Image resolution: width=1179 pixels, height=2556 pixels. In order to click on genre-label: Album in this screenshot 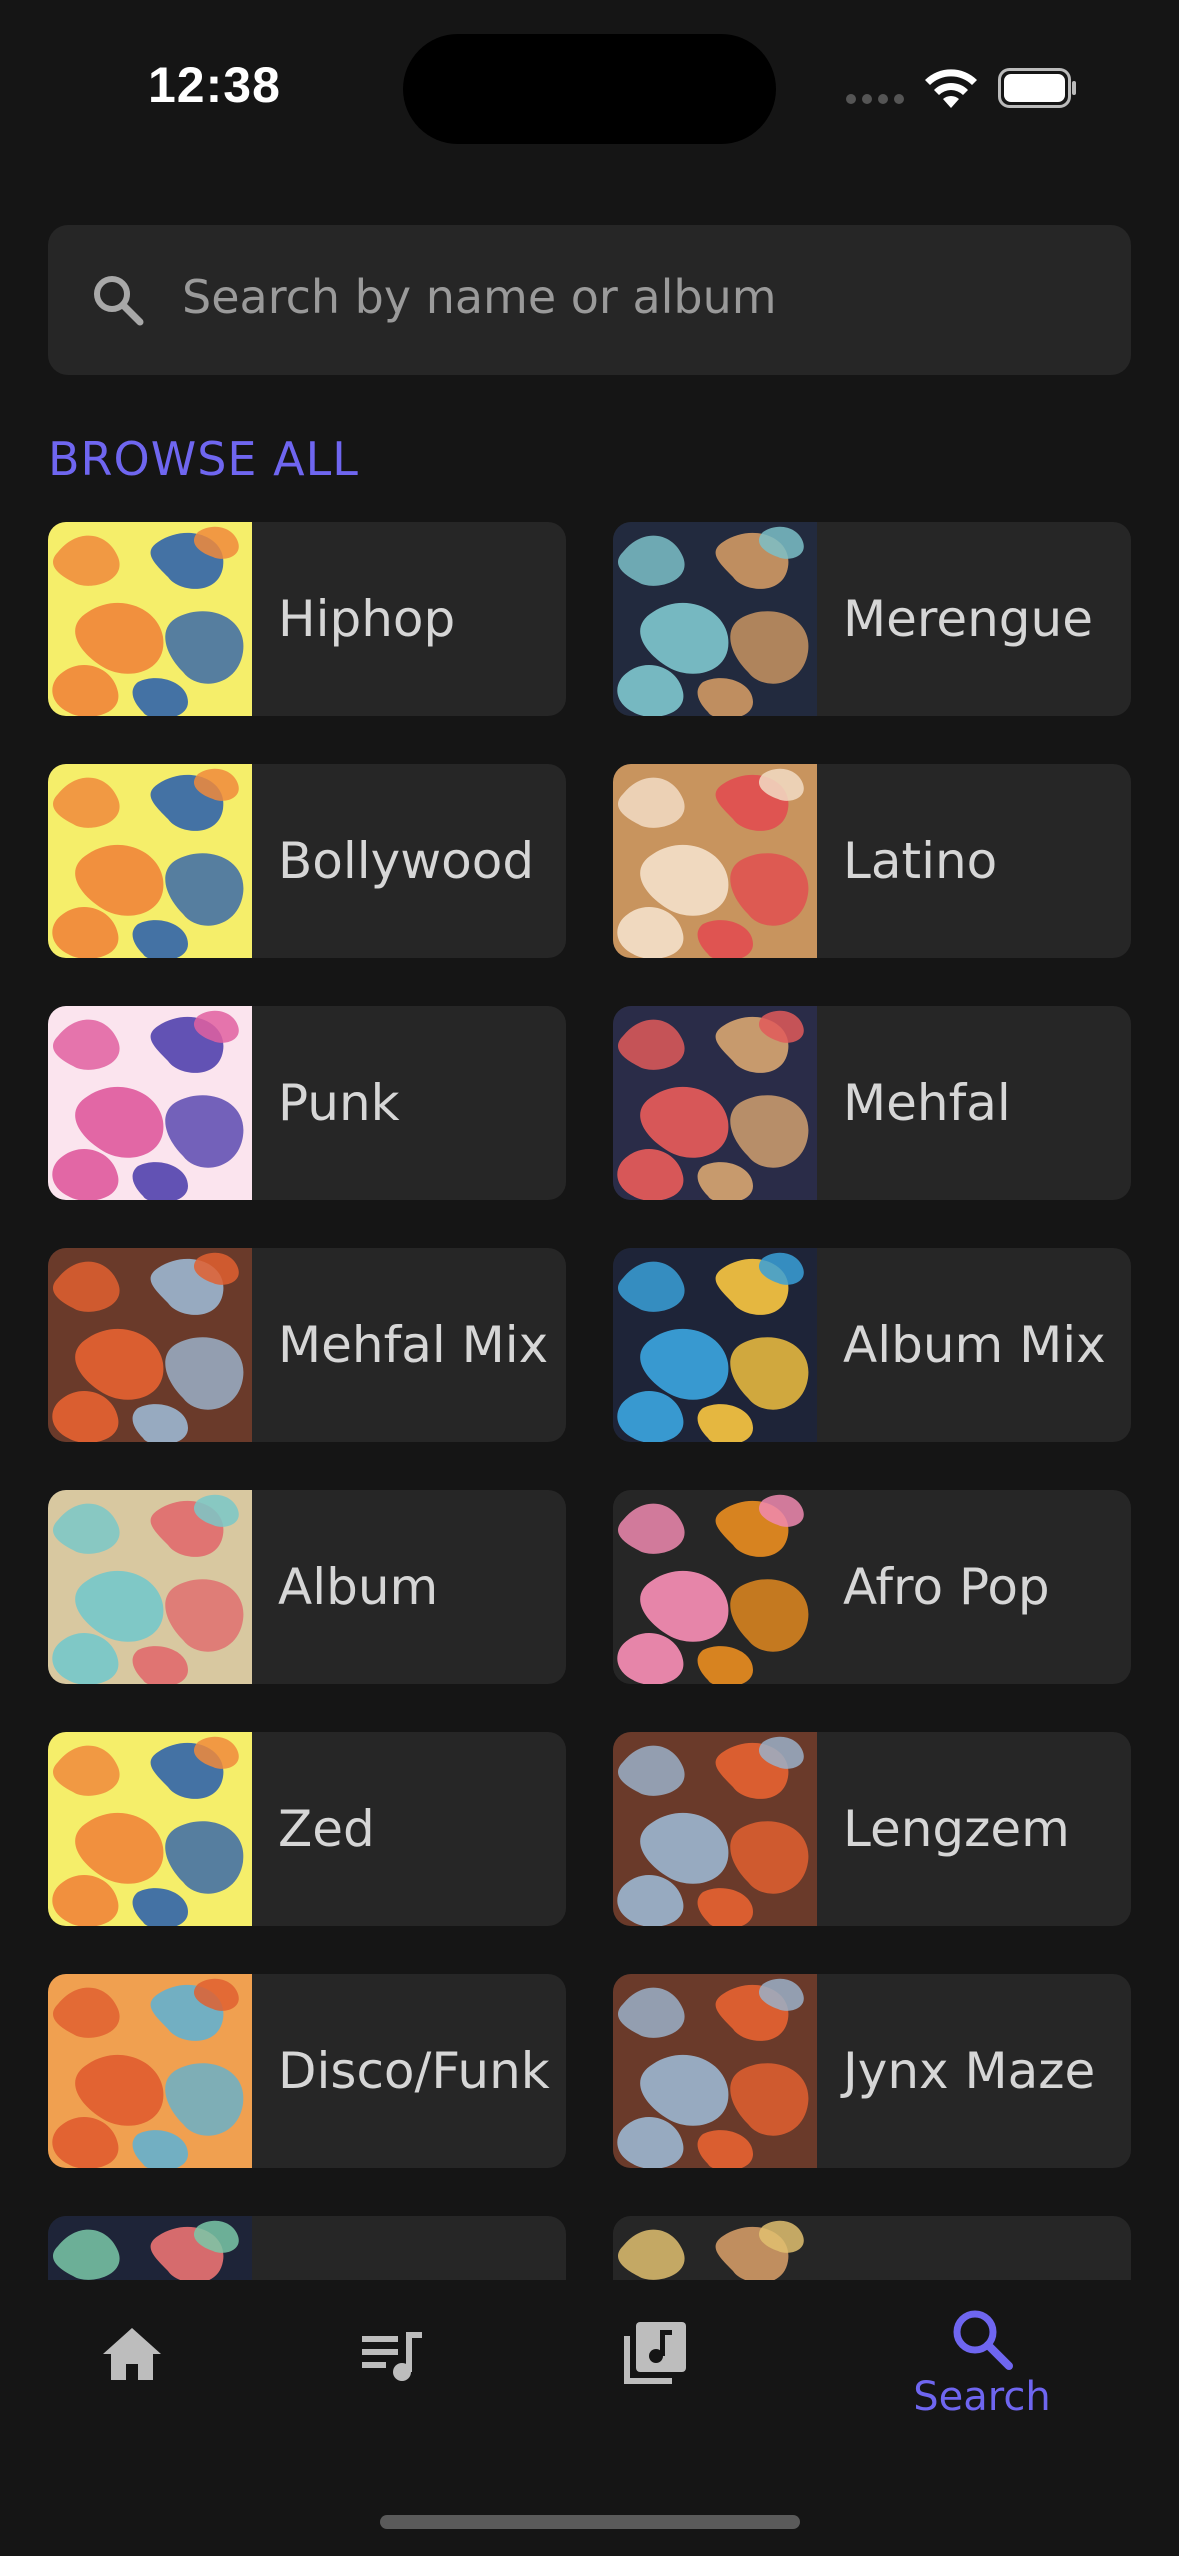, I will do `click(358, 1587)`.